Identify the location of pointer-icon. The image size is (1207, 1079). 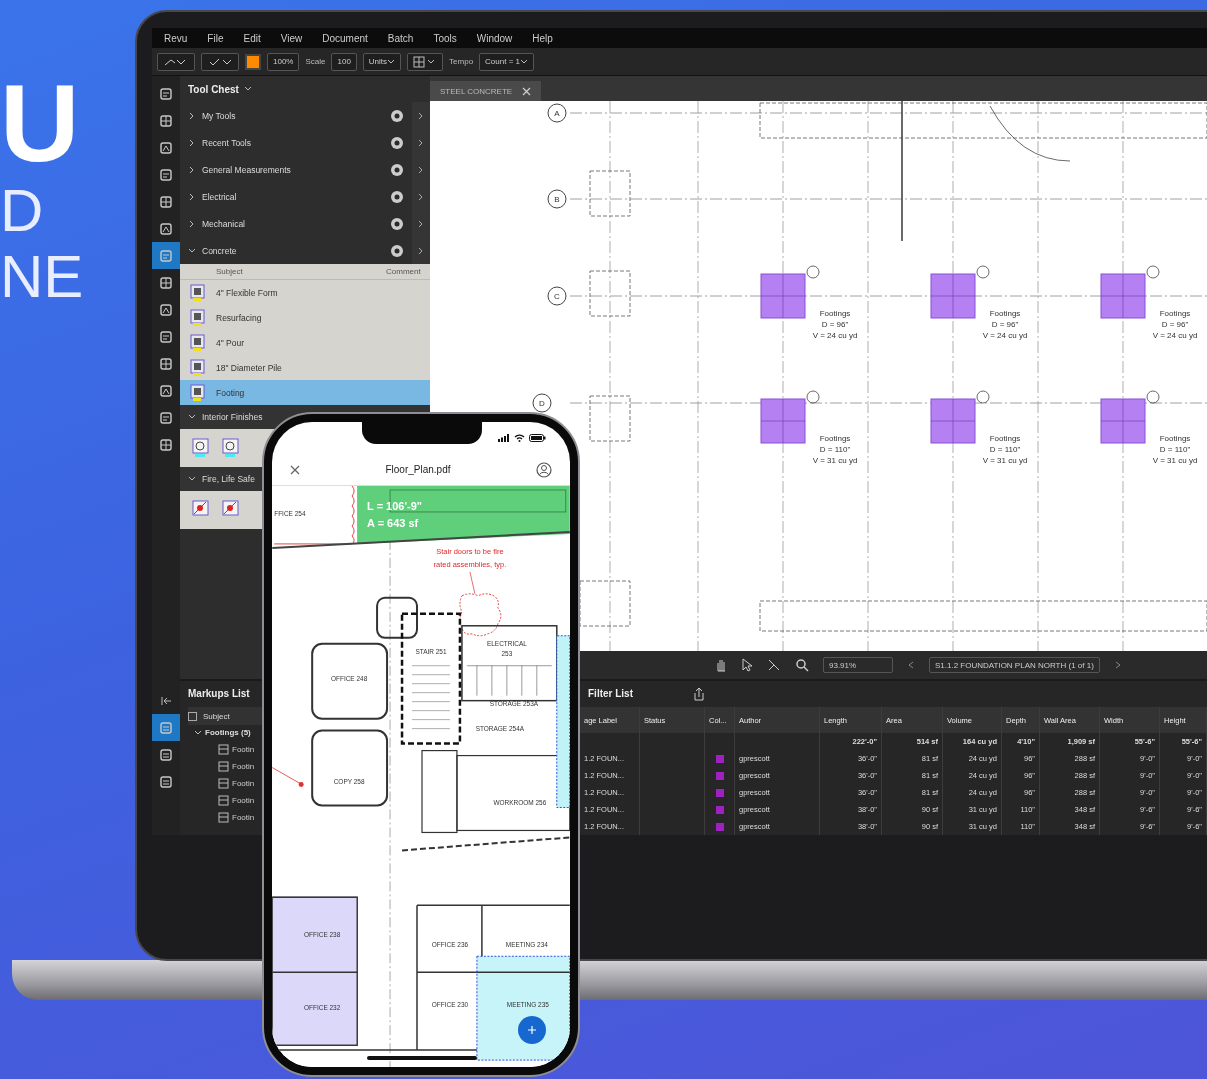
(747, 665).